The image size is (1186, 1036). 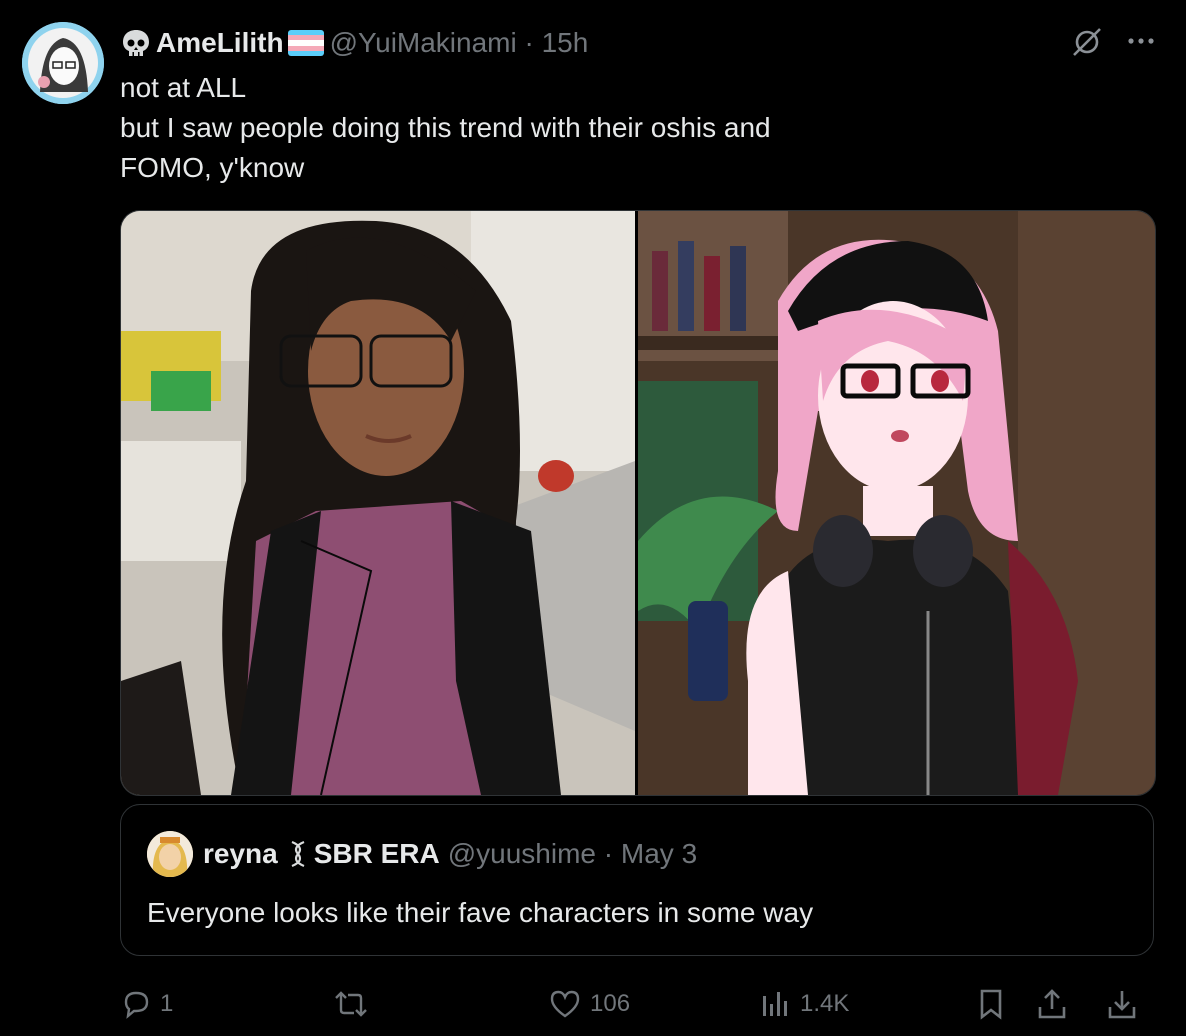 I want to click on views-icon, so click(x=776, y=1004).